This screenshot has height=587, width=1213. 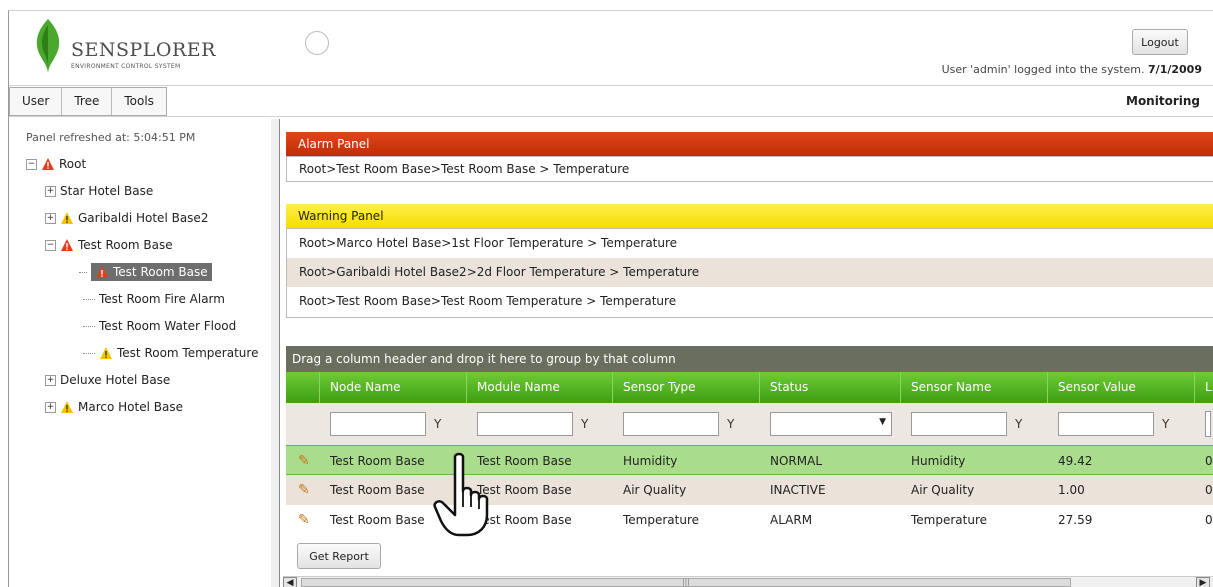 What do you see at coordinates (650, 461) in the screenshot?
I see `cell-sensor-type: Humidity` at bounding box center [650, 461].